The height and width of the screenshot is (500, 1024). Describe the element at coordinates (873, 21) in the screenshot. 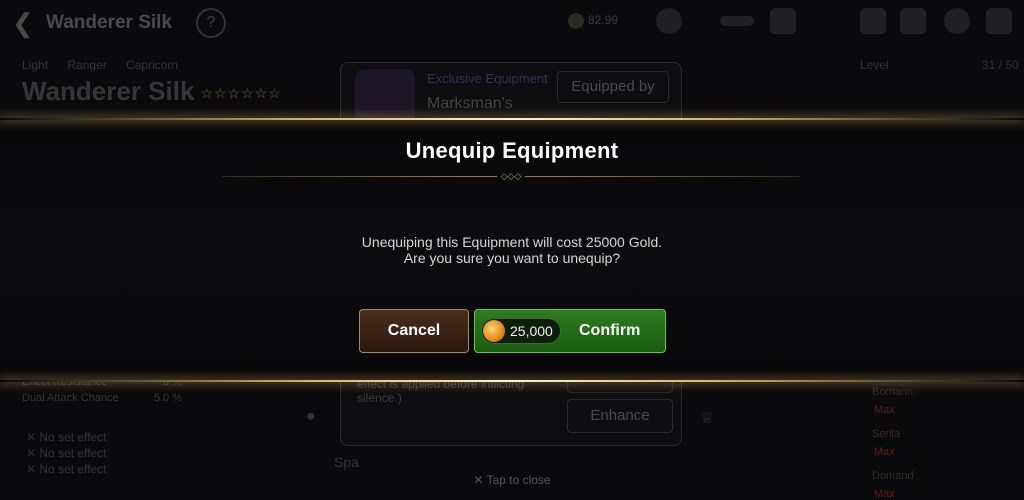

I see `friends-icon` at that location.